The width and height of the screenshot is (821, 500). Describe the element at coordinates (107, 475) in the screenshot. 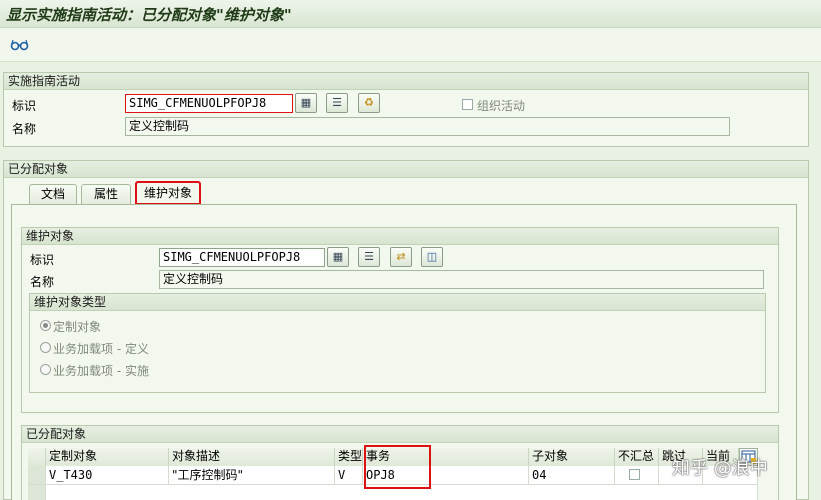

I see `cell-custom-object: V_T430` at that location.